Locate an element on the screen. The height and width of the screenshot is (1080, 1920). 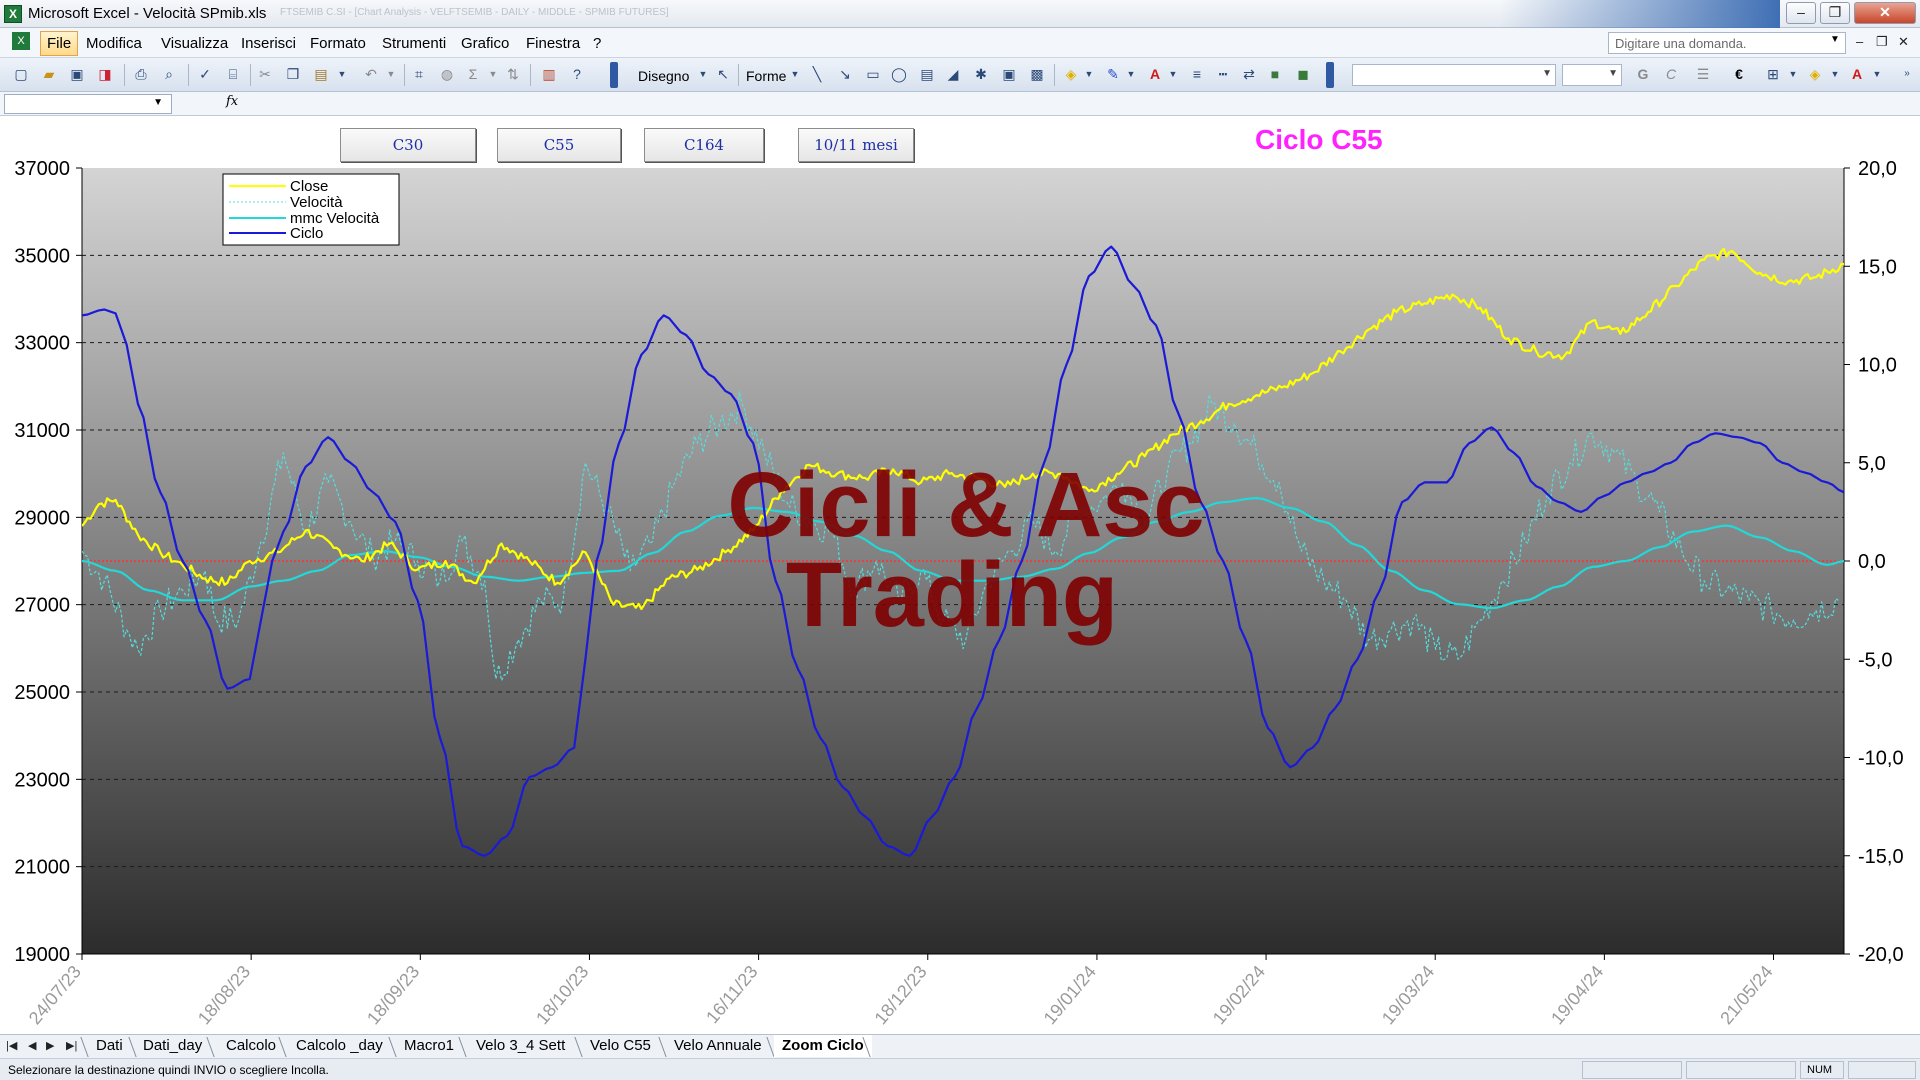
toolbar-options-icon: » is located at coordinates (1907, 74).